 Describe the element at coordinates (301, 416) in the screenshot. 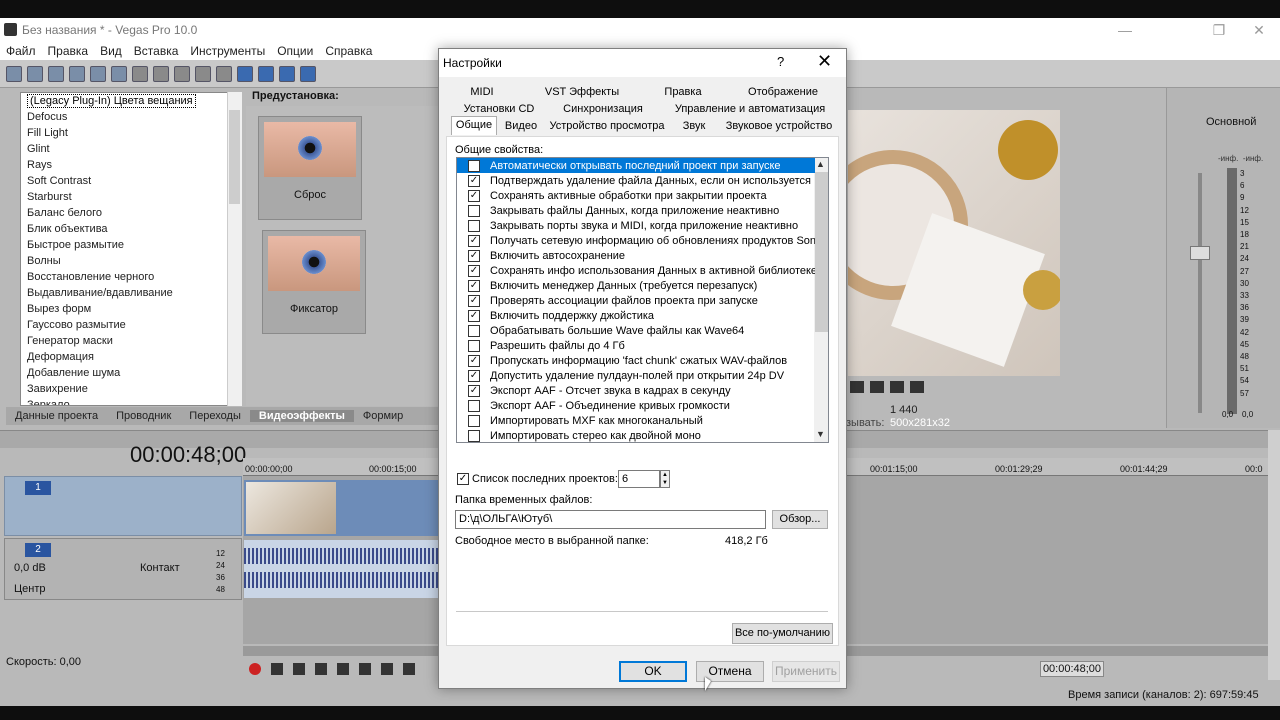

I see `dock-tab: Видеоэффекты` at that location.